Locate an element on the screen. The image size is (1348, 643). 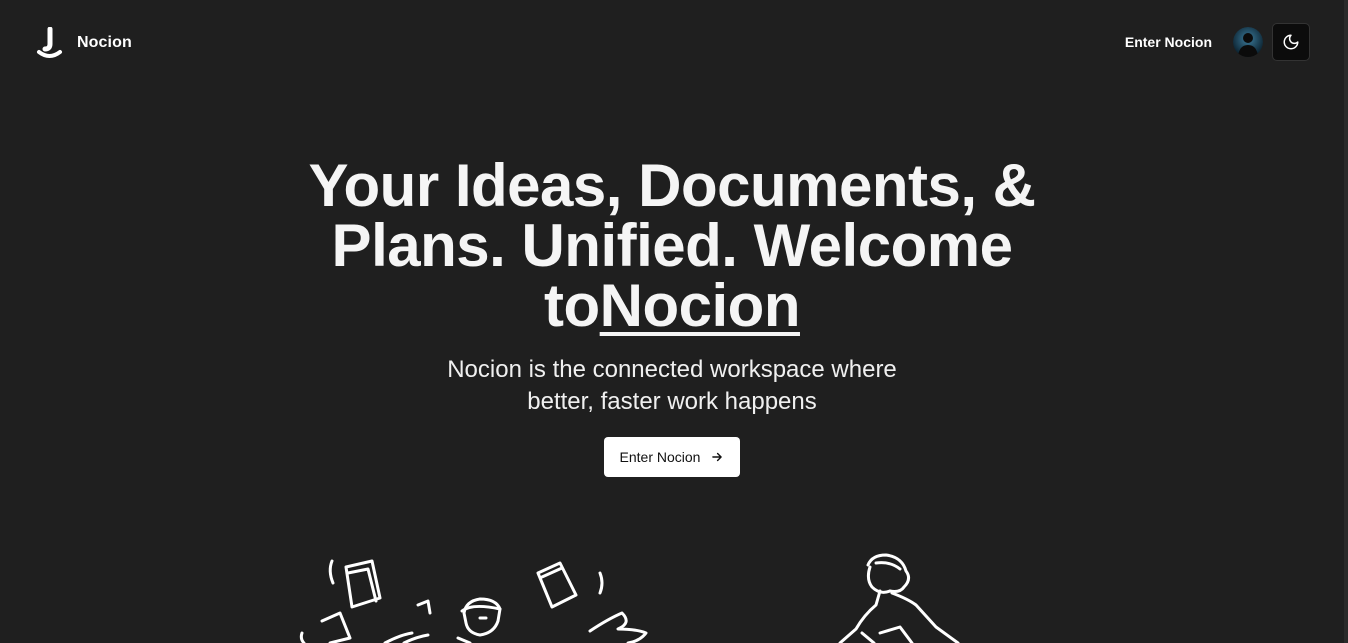
page-scrollbar is located at coordinates (1346, 321).